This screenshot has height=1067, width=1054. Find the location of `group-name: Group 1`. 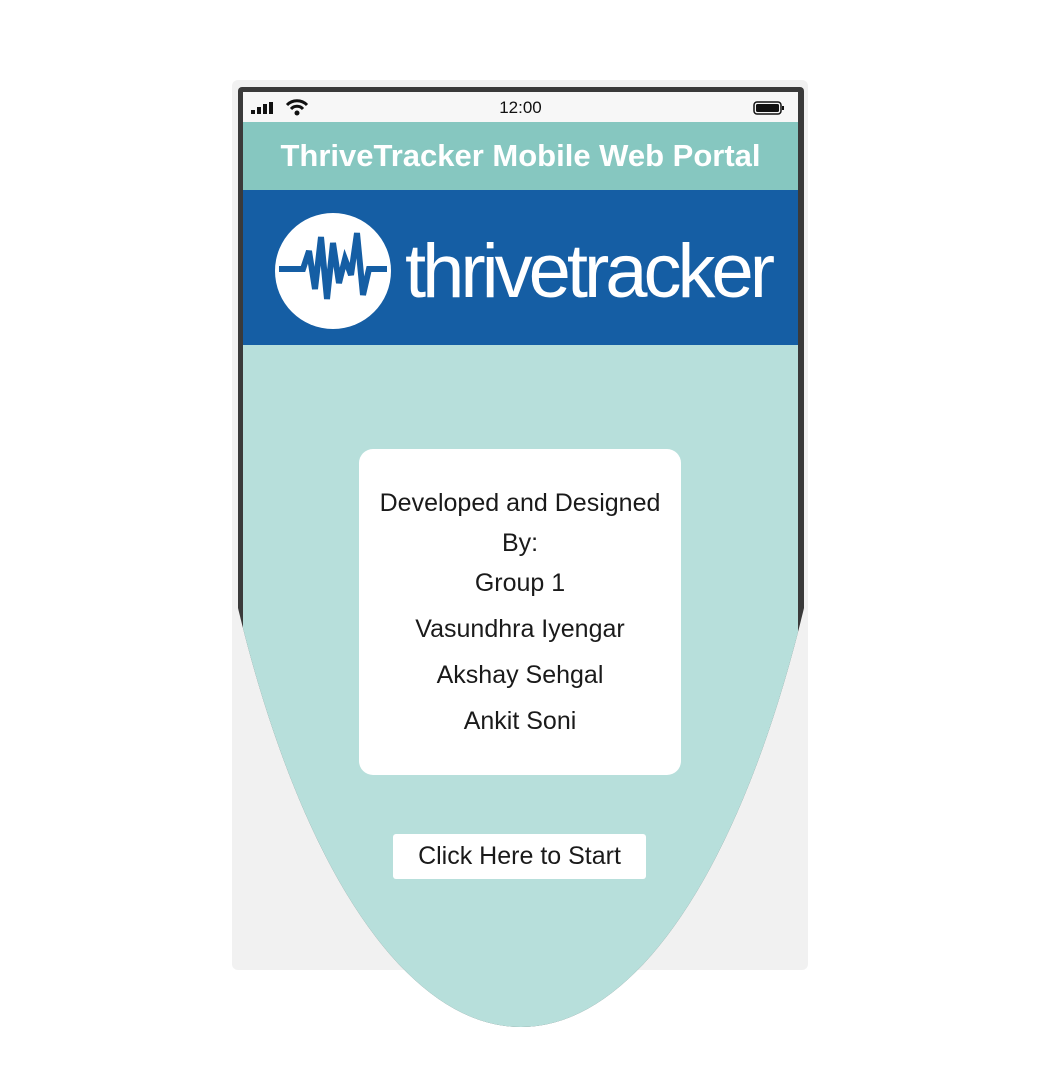

group-name: Group 1 is located at coordinates (520, 583).